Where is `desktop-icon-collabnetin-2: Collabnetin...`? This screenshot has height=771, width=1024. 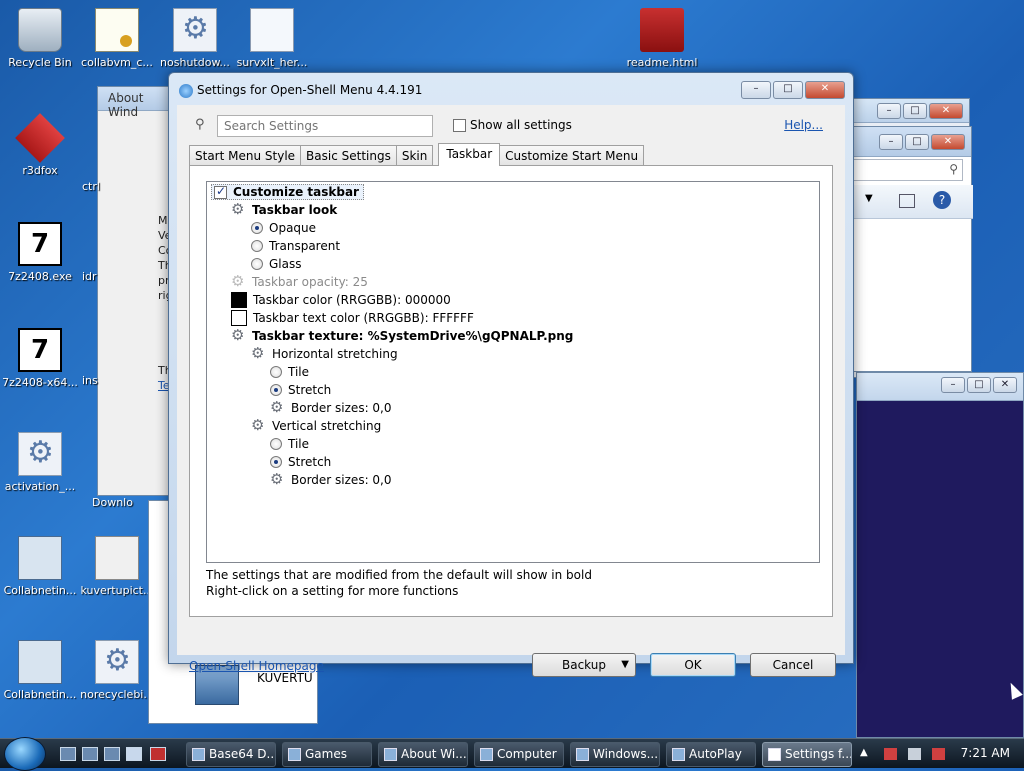 desktop-icon-collabnetin-2: Collabnetin... is located at coordinates (40, 670).